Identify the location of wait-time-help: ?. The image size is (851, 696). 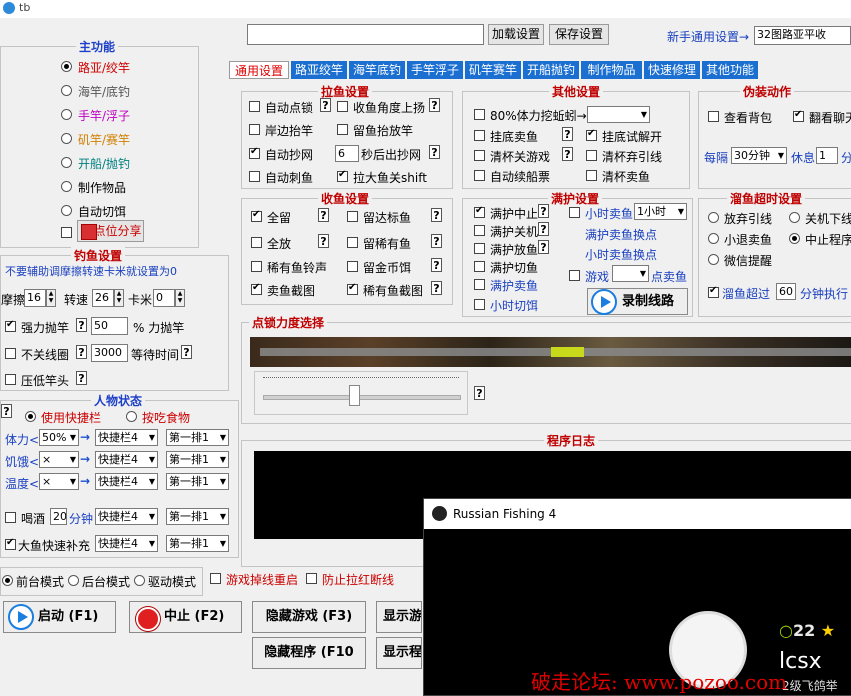
(186, 352).